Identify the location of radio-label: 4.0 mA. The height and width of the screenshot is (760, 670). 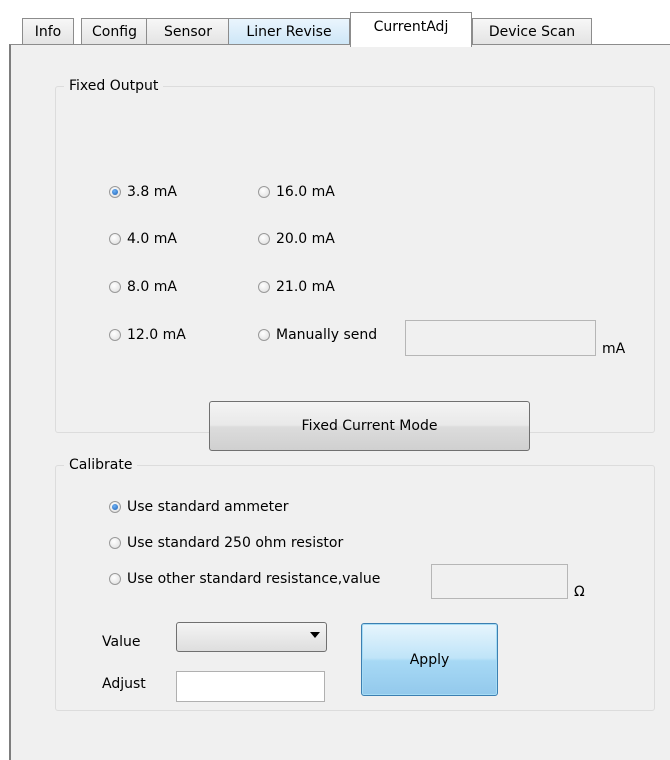
(152, 239).